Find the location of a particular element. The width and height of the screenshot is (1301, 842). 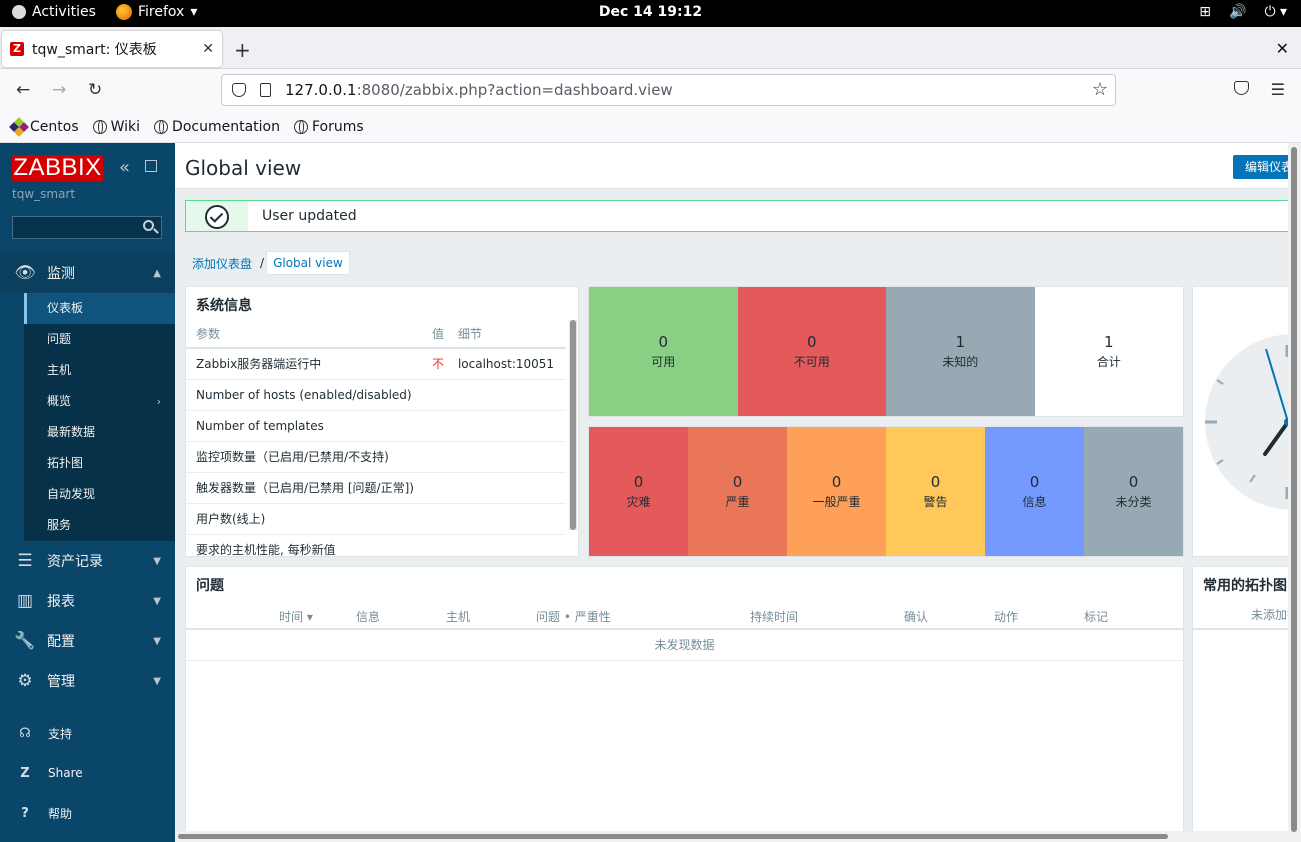

severity-tile-not-classified: 0 未分类 is located at coordinates (1133, 491).